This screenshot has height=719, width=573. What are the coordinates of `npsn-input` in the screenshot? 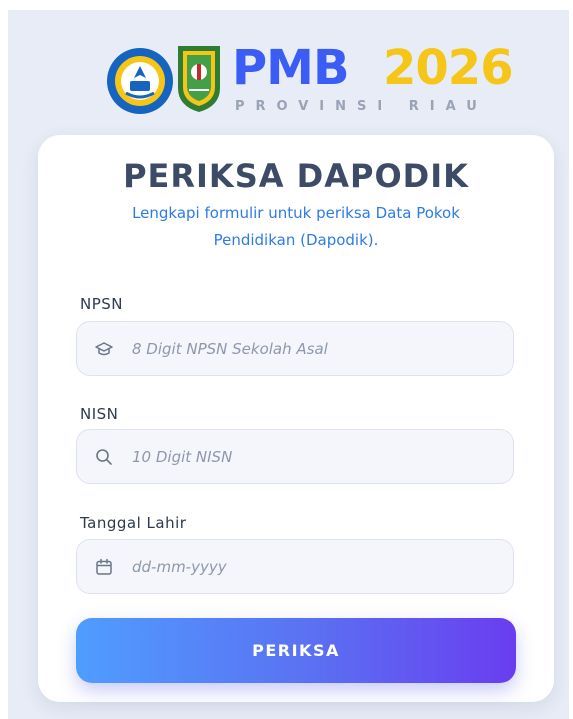 It's located at (317, 348).